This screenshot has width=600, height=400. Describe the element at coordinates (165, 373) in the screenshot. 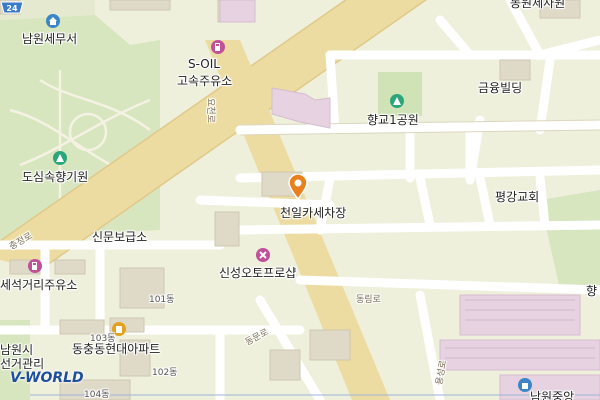

I see `building-label: 102동` at that location.